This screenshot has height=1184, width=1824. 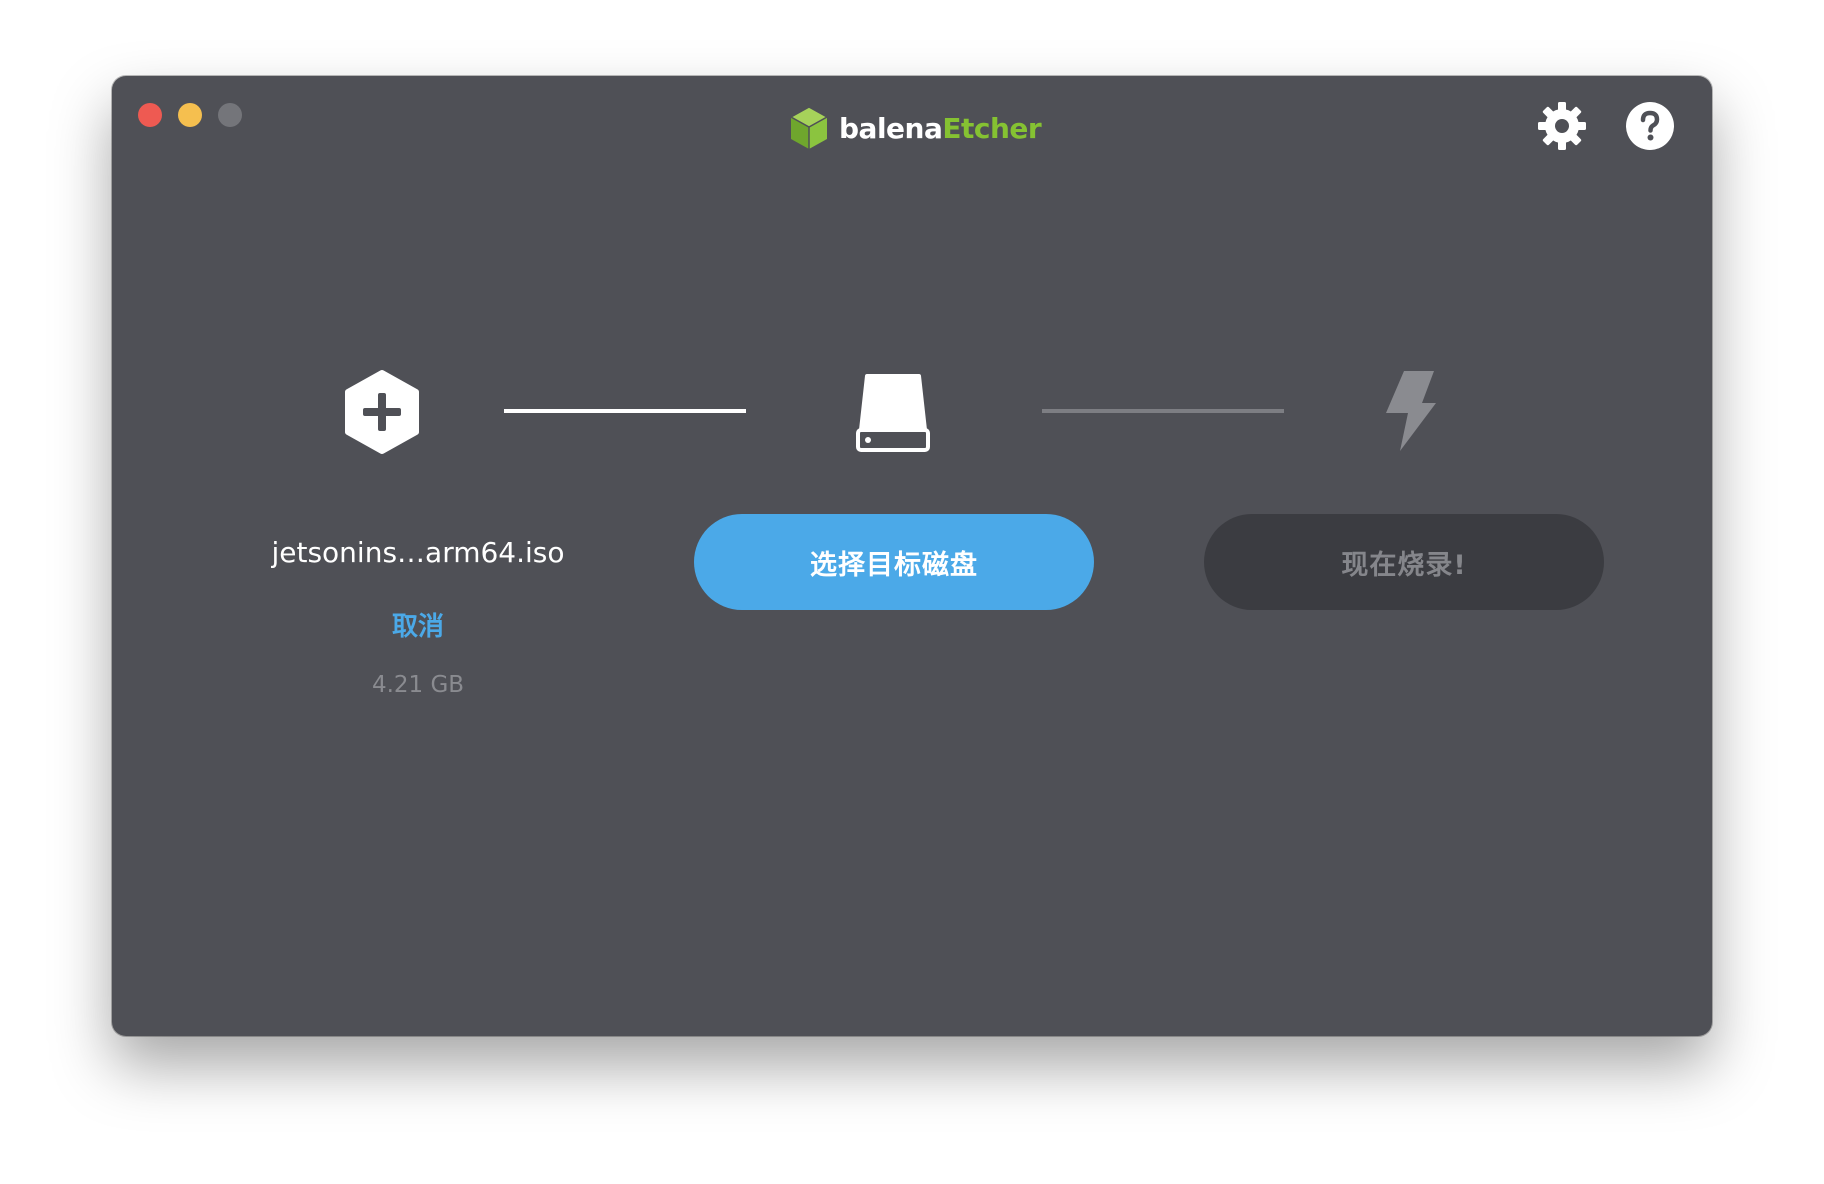 What do you see at coordinates (1404, 562) in the screenshot?
I see `flash-button: 现在烧录!` at bounding box center [1404, 562].